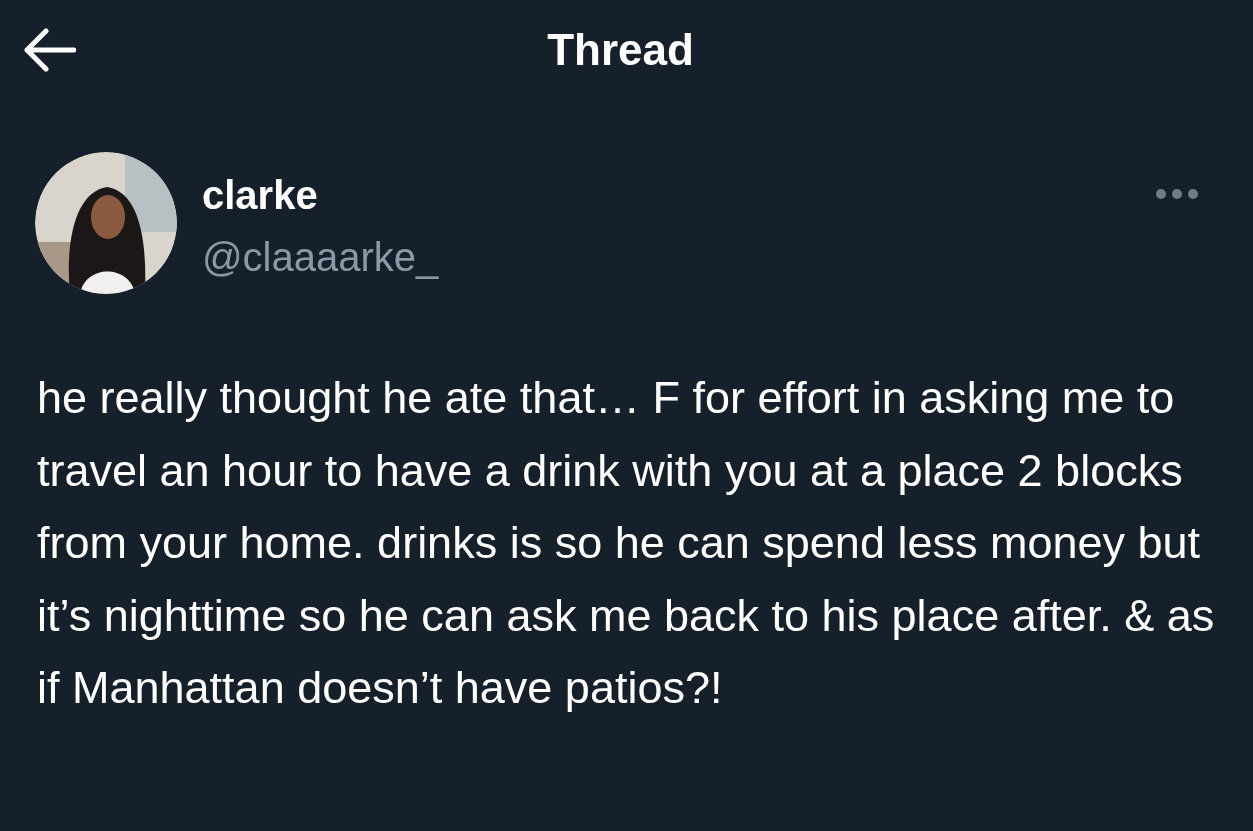 Image resolution: width=1253 pixels, height=831 pixels. Describe the element at coordinates (260, 195) in the screenshot. I see `author-name: clarke` at that location.